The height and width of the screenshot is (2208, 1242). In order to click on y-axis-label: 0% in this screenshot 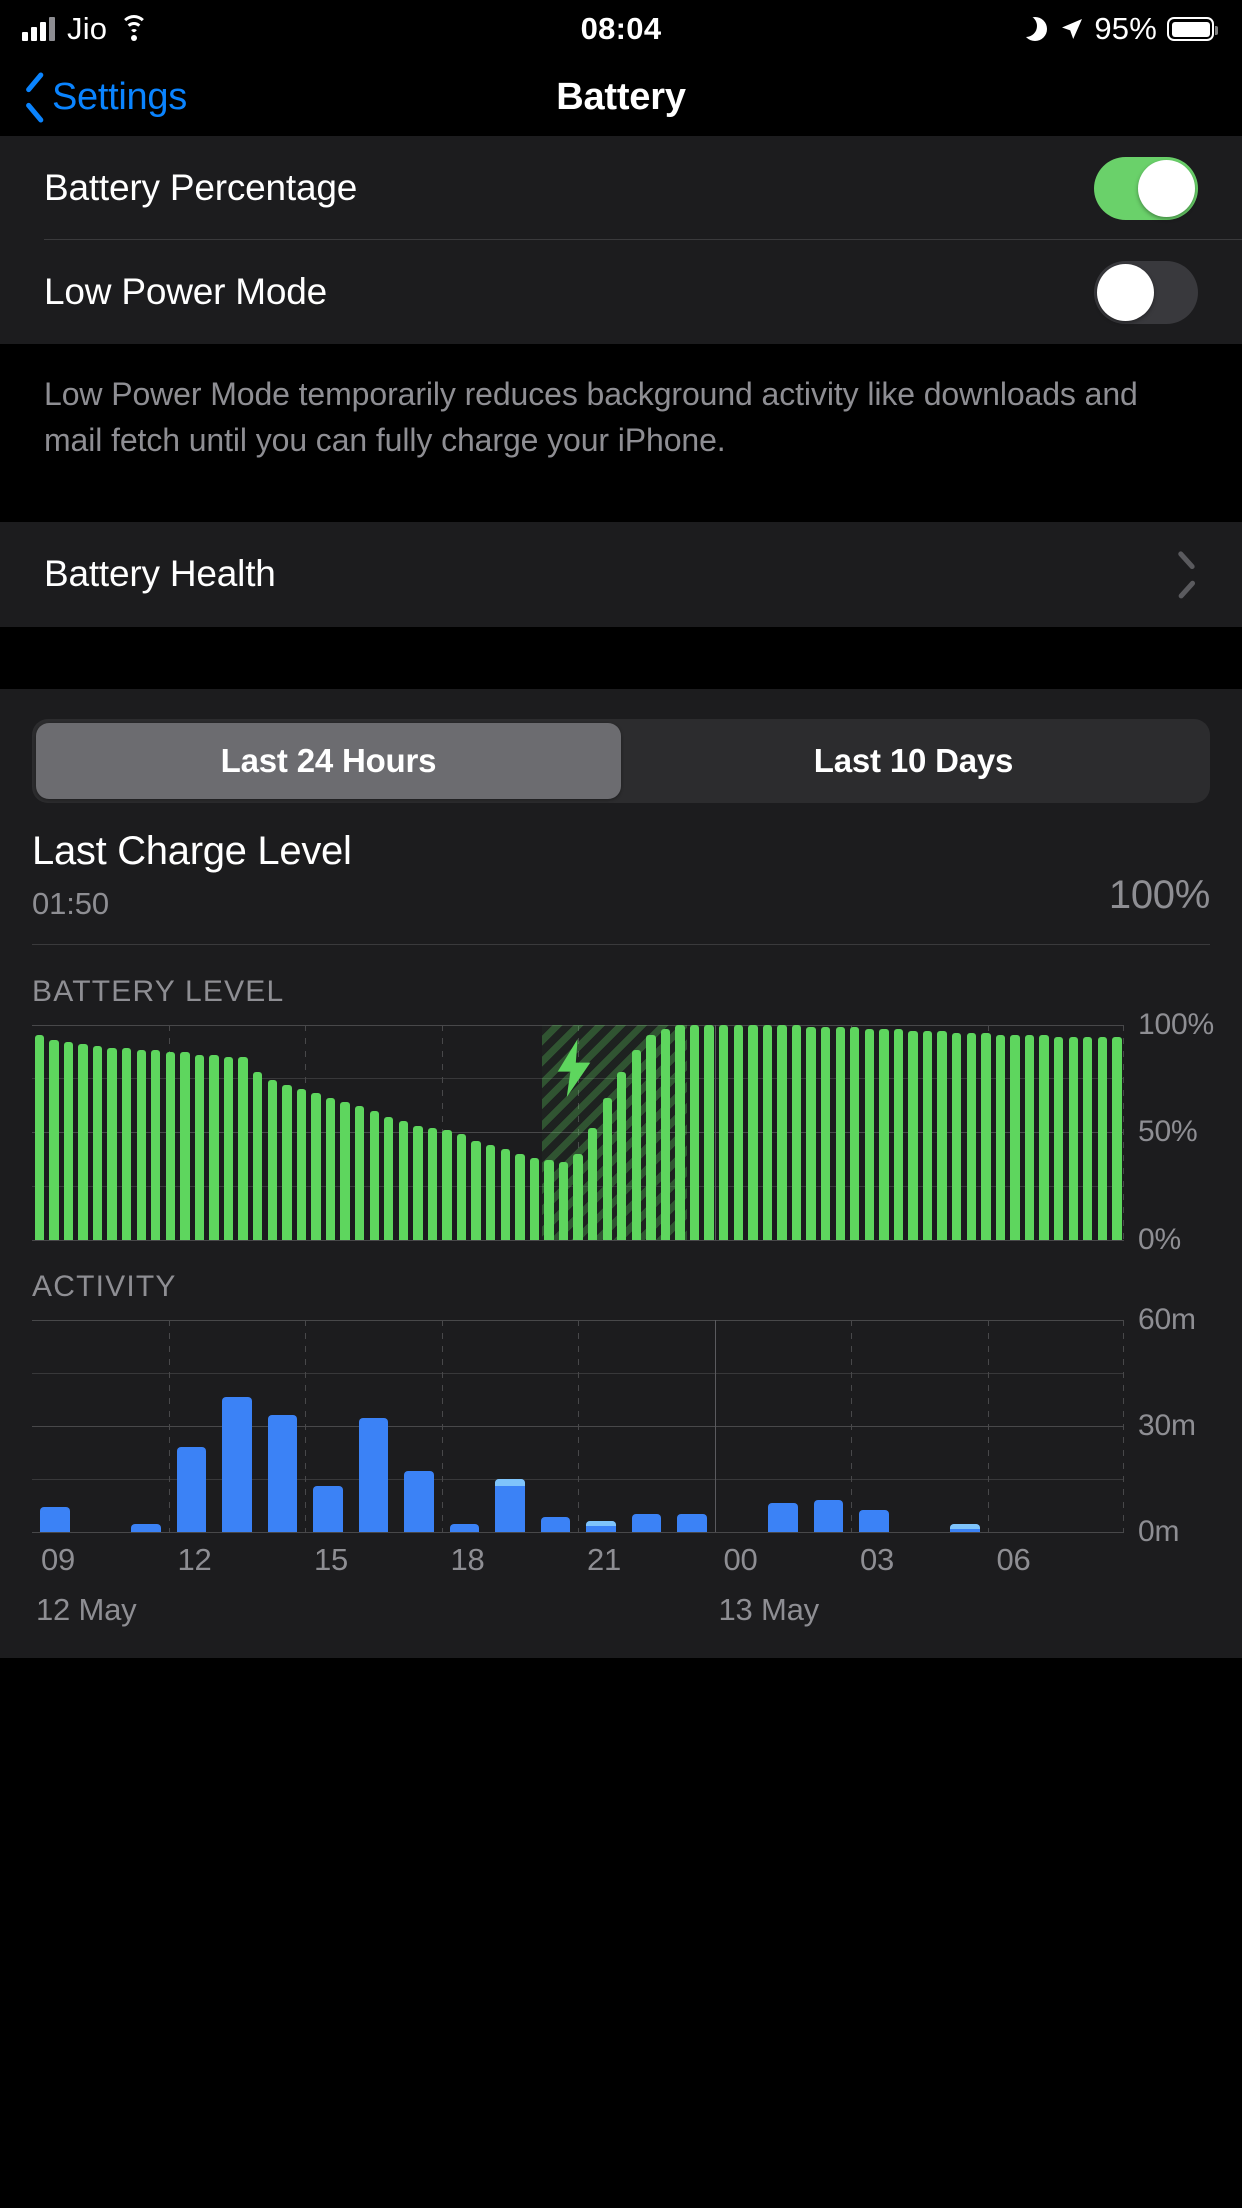, I will do `click(1159, 1239)`.